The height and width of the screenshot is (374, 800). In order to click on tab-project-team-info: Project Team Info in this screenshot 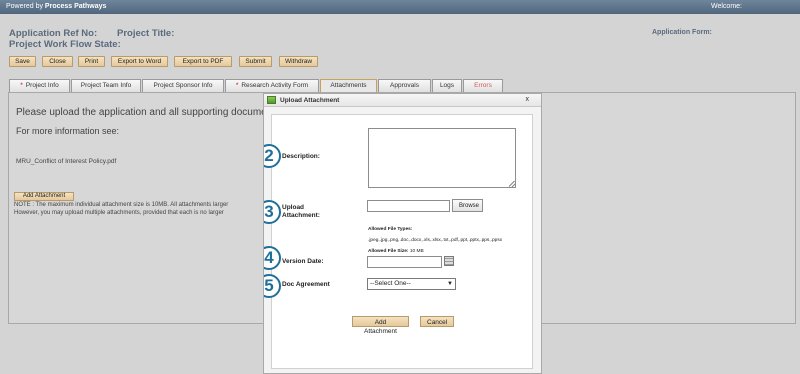, I will do `click(106, 85)`.